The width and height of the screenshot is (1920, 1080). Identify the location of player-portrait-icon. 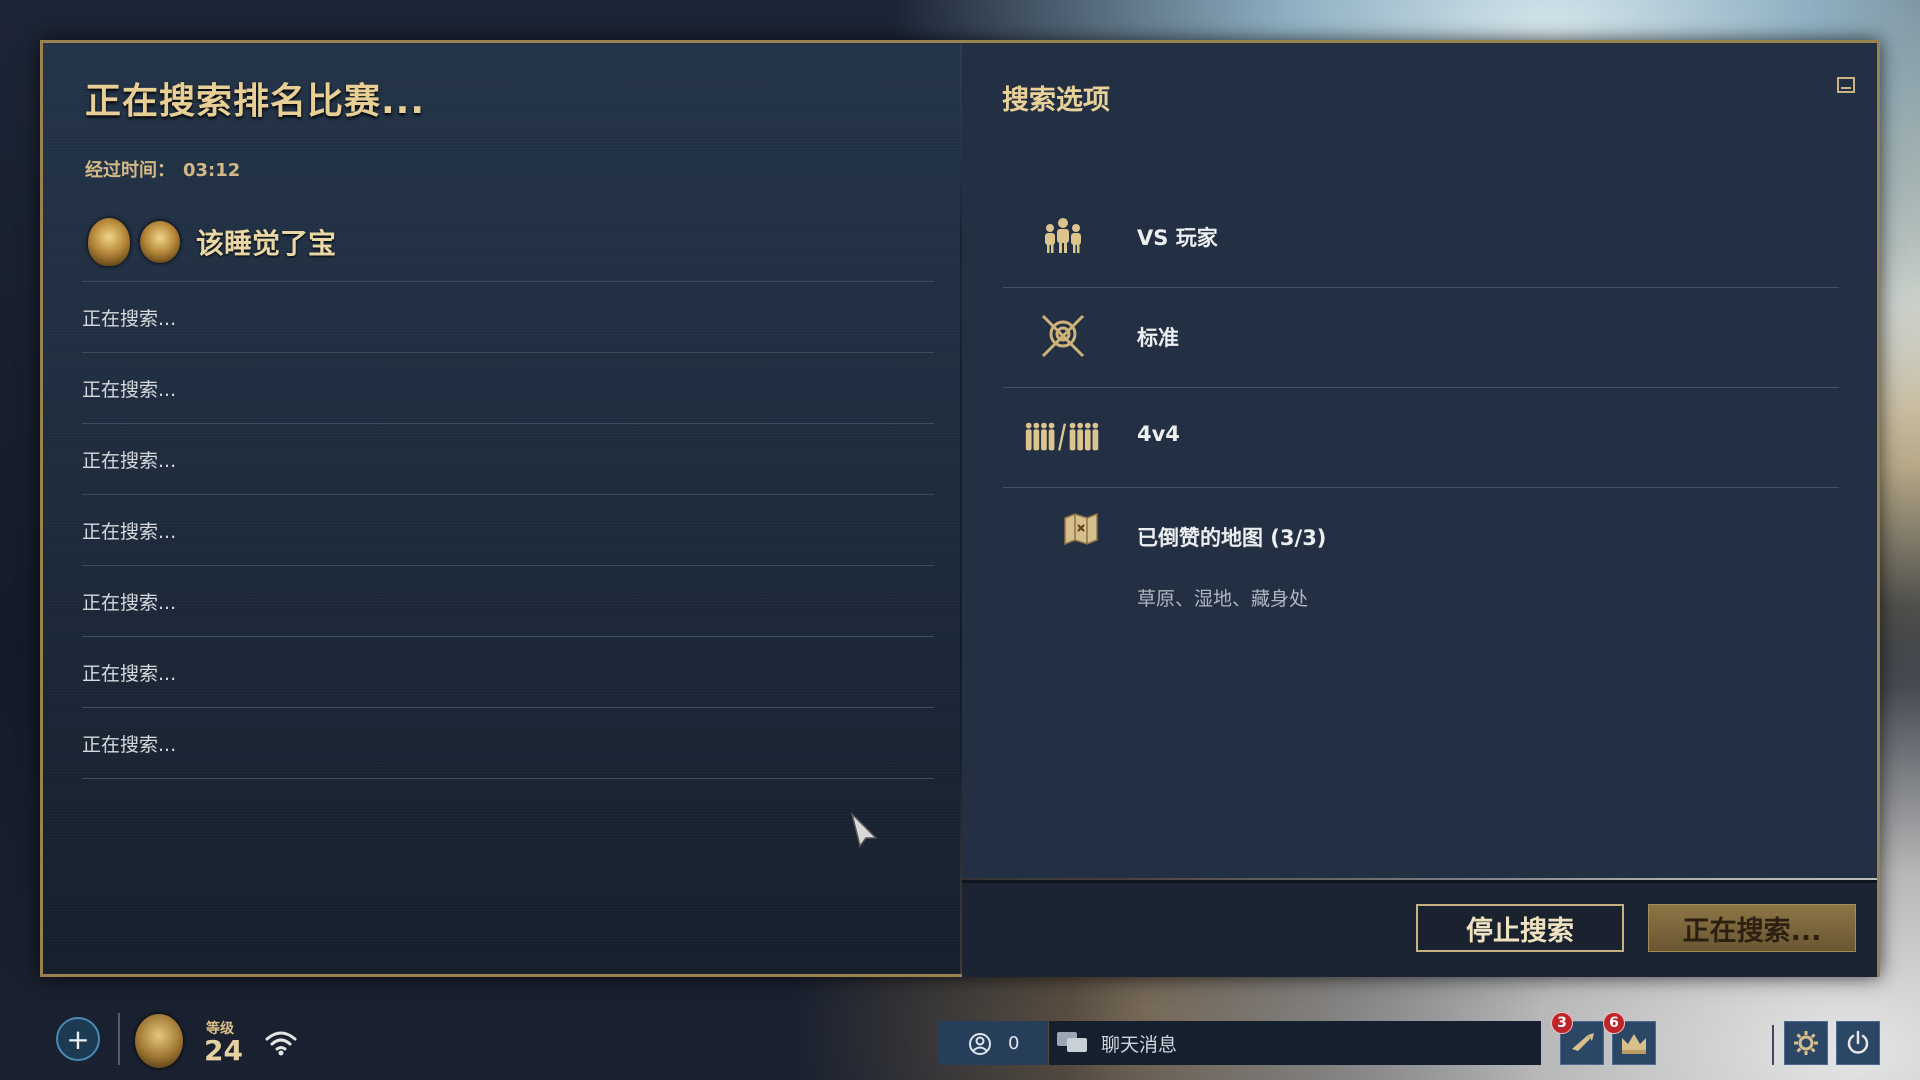
(160, 242).